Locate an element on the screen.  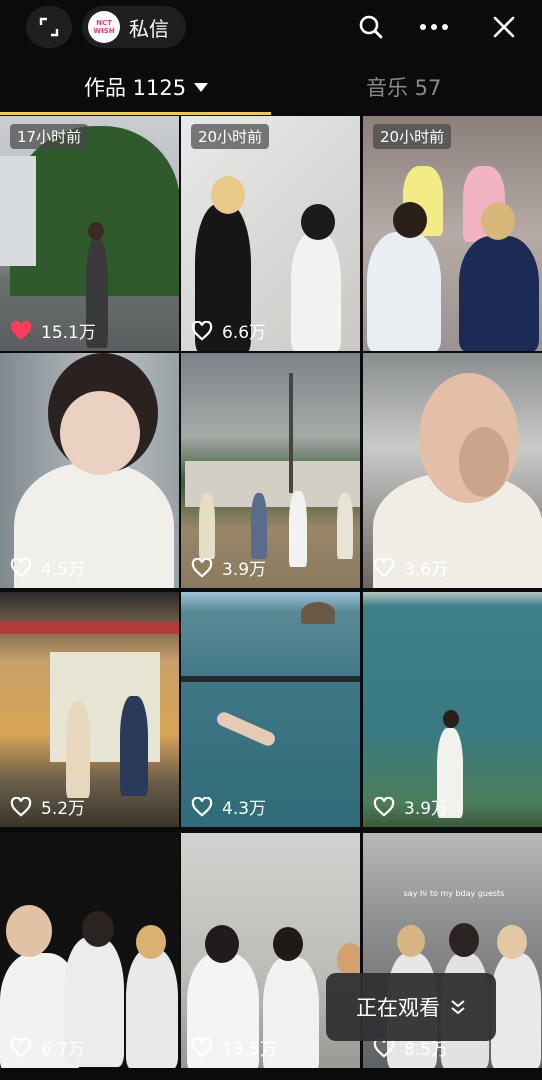
rock-island is located at coordinates (318, 613).